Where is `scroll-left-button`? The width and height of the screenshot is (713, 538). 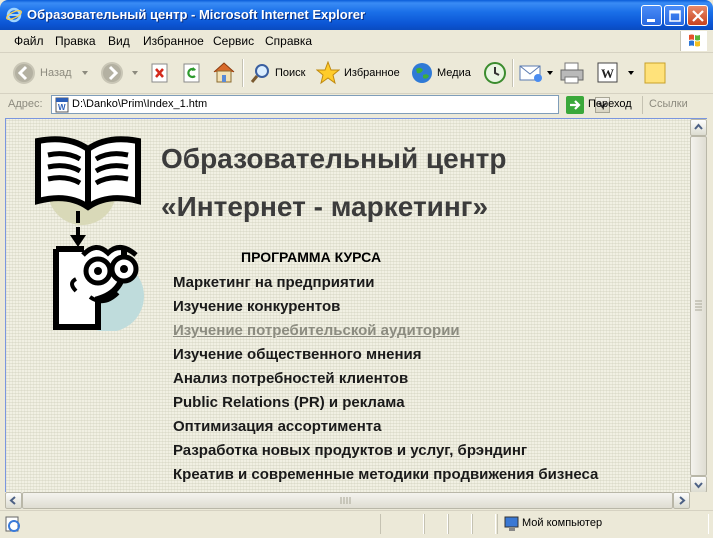 scroll-left-button is located at coordinates (13, 500).